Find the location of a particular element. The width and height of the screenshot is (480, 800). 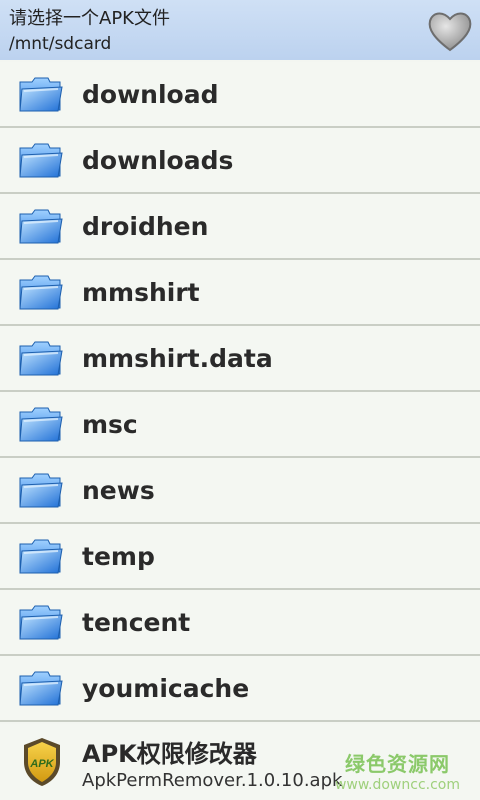

folder-row-8: temp is located at coordinates (240, 557).